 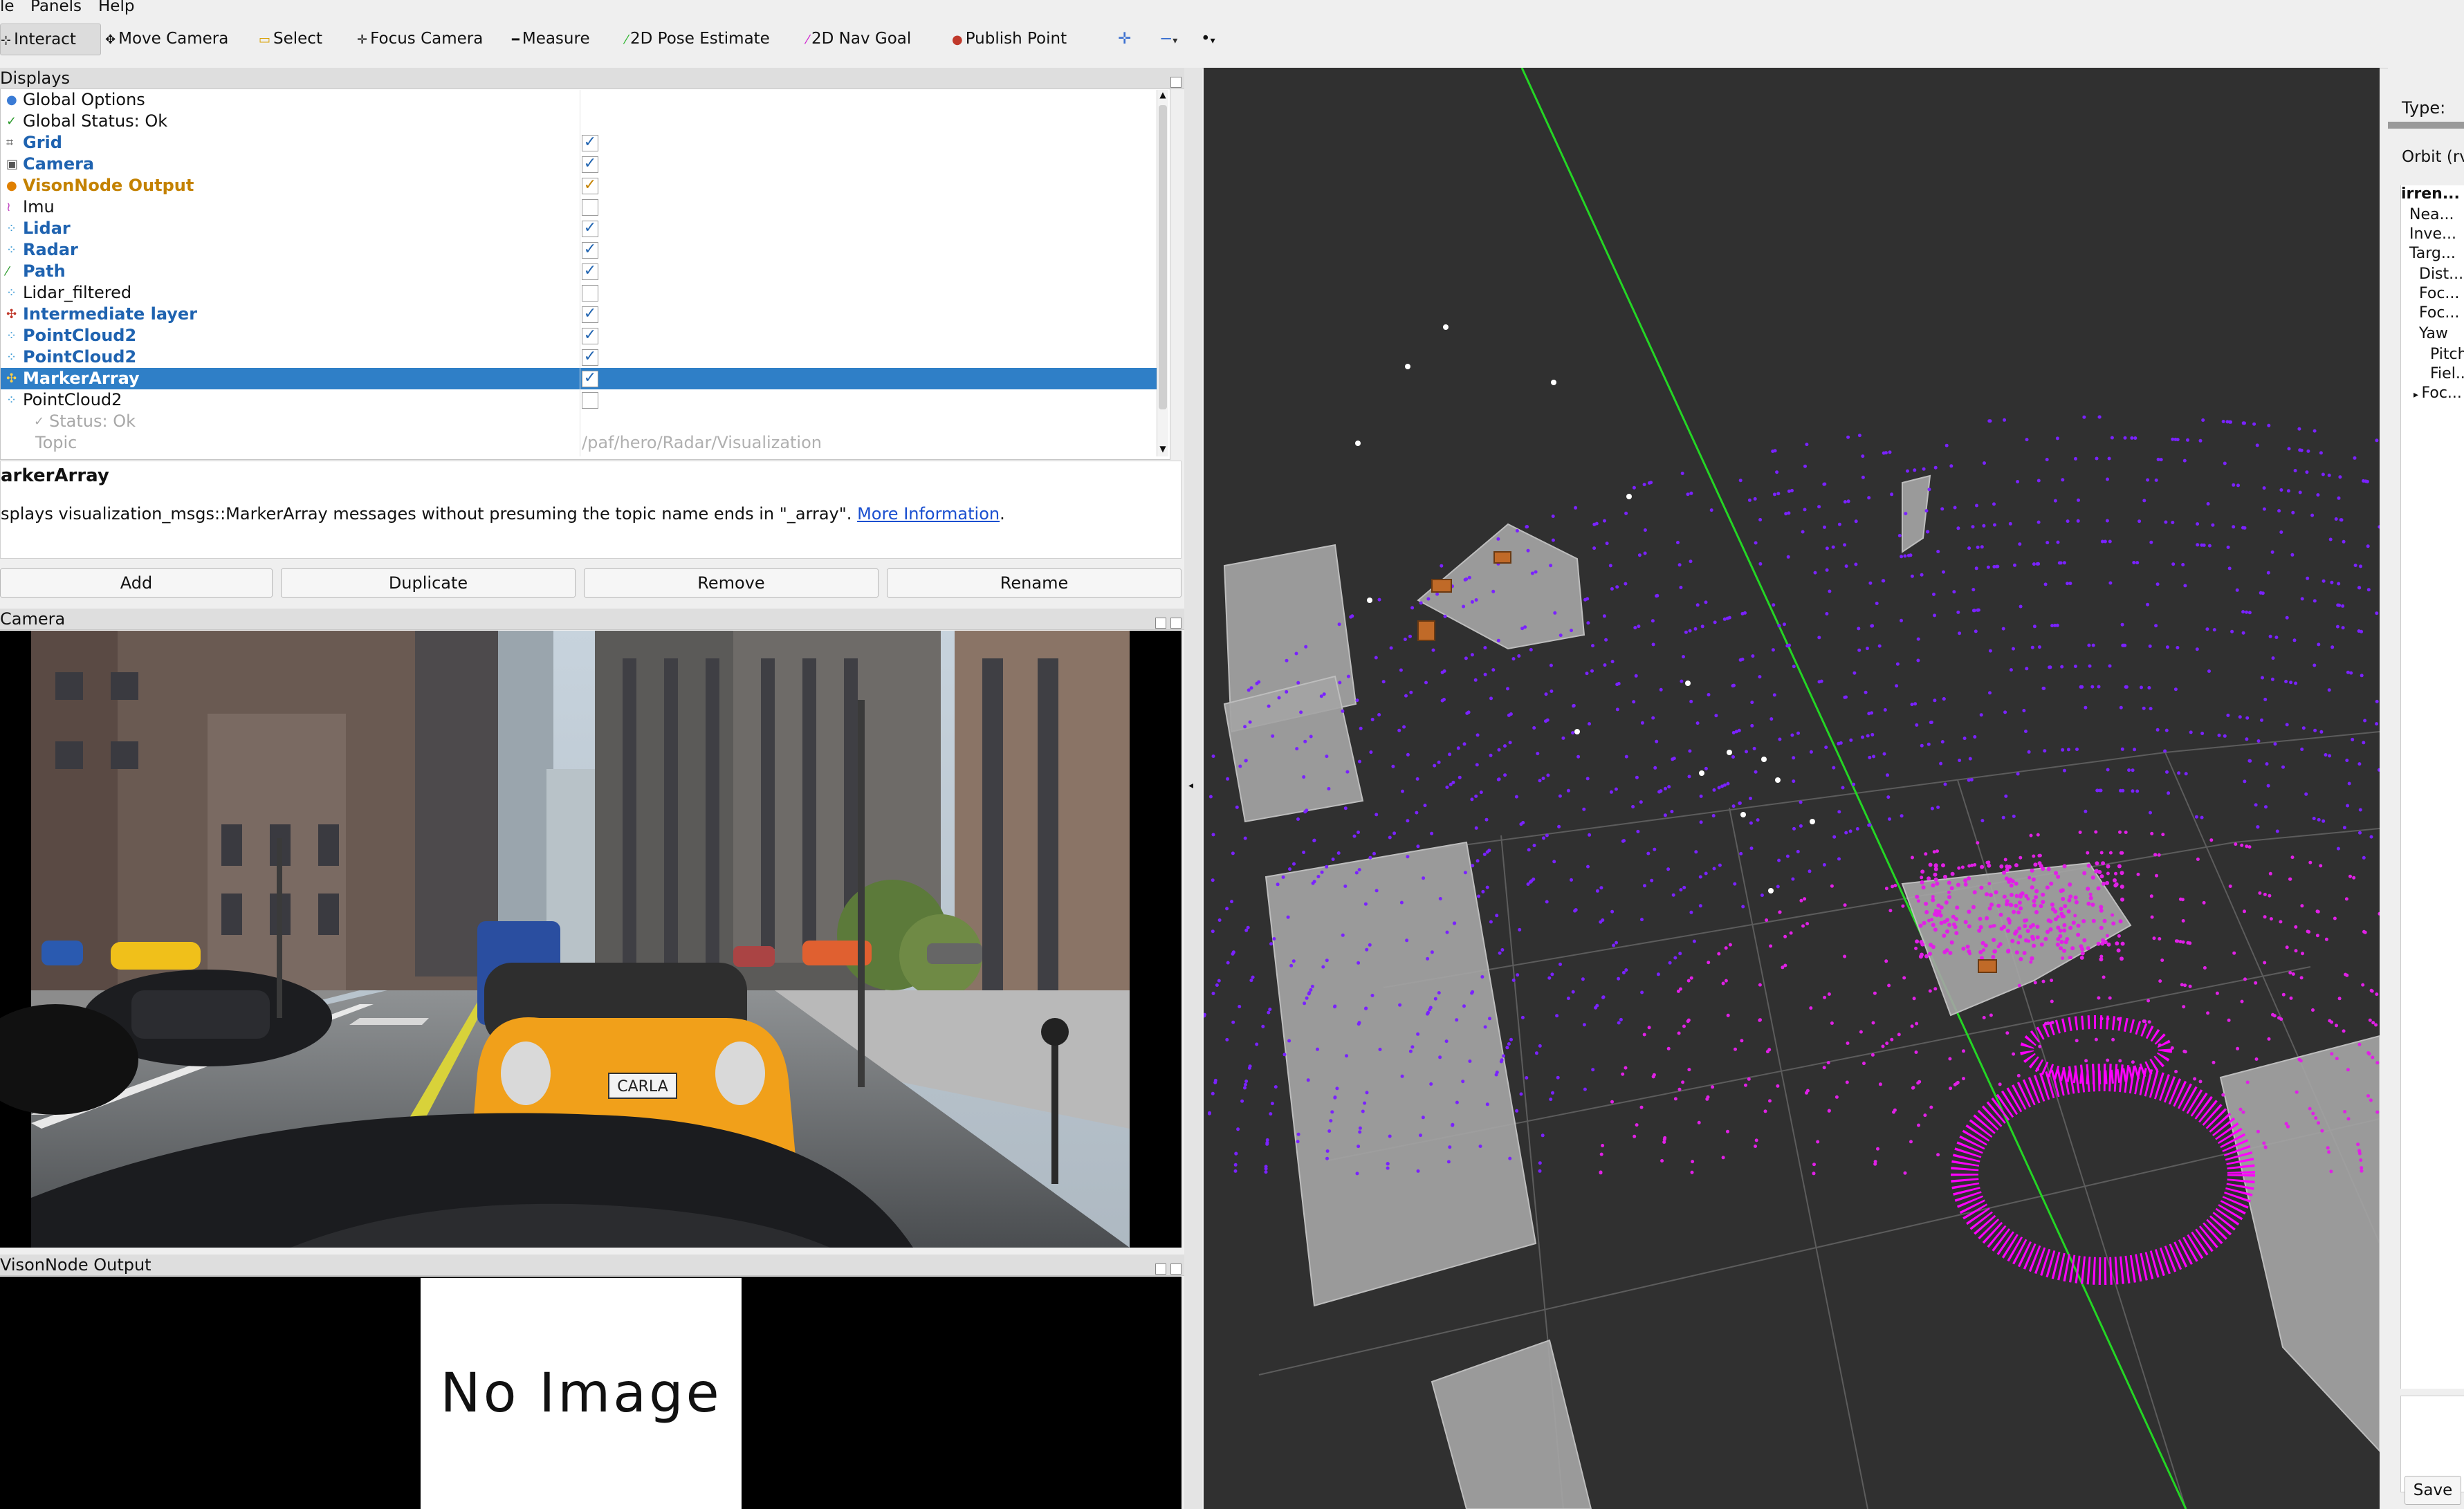 I want to click on save-view-button: Save, so click(x=2433, y=1491).